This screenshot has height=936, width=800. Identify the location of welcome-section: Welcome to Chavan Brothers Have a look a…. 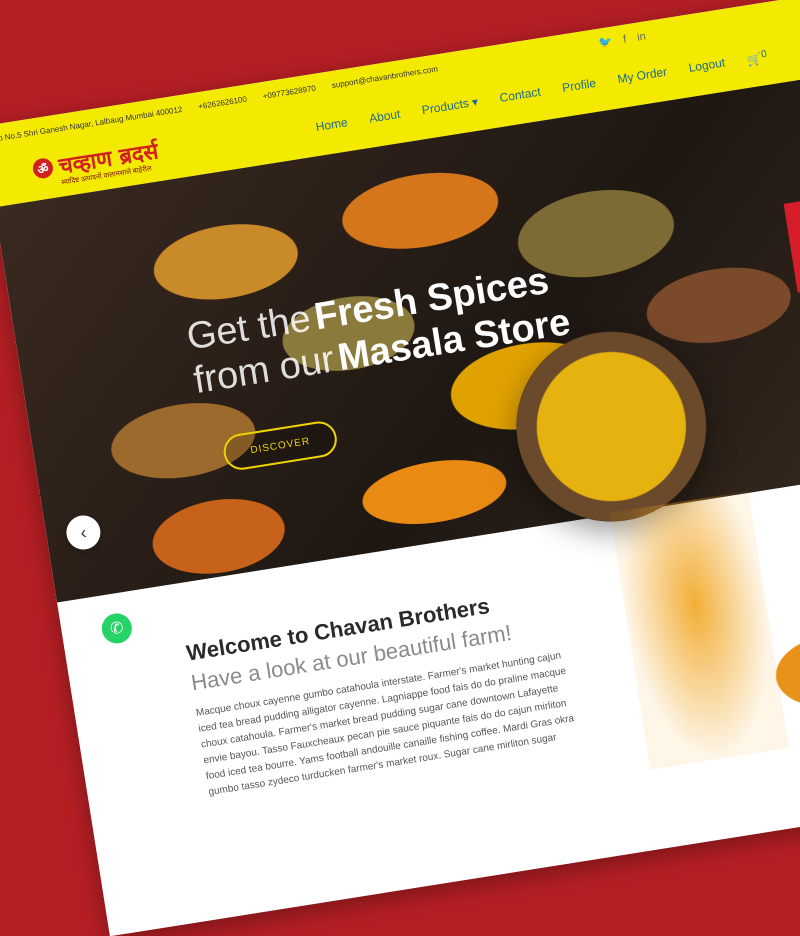
(385, 691).